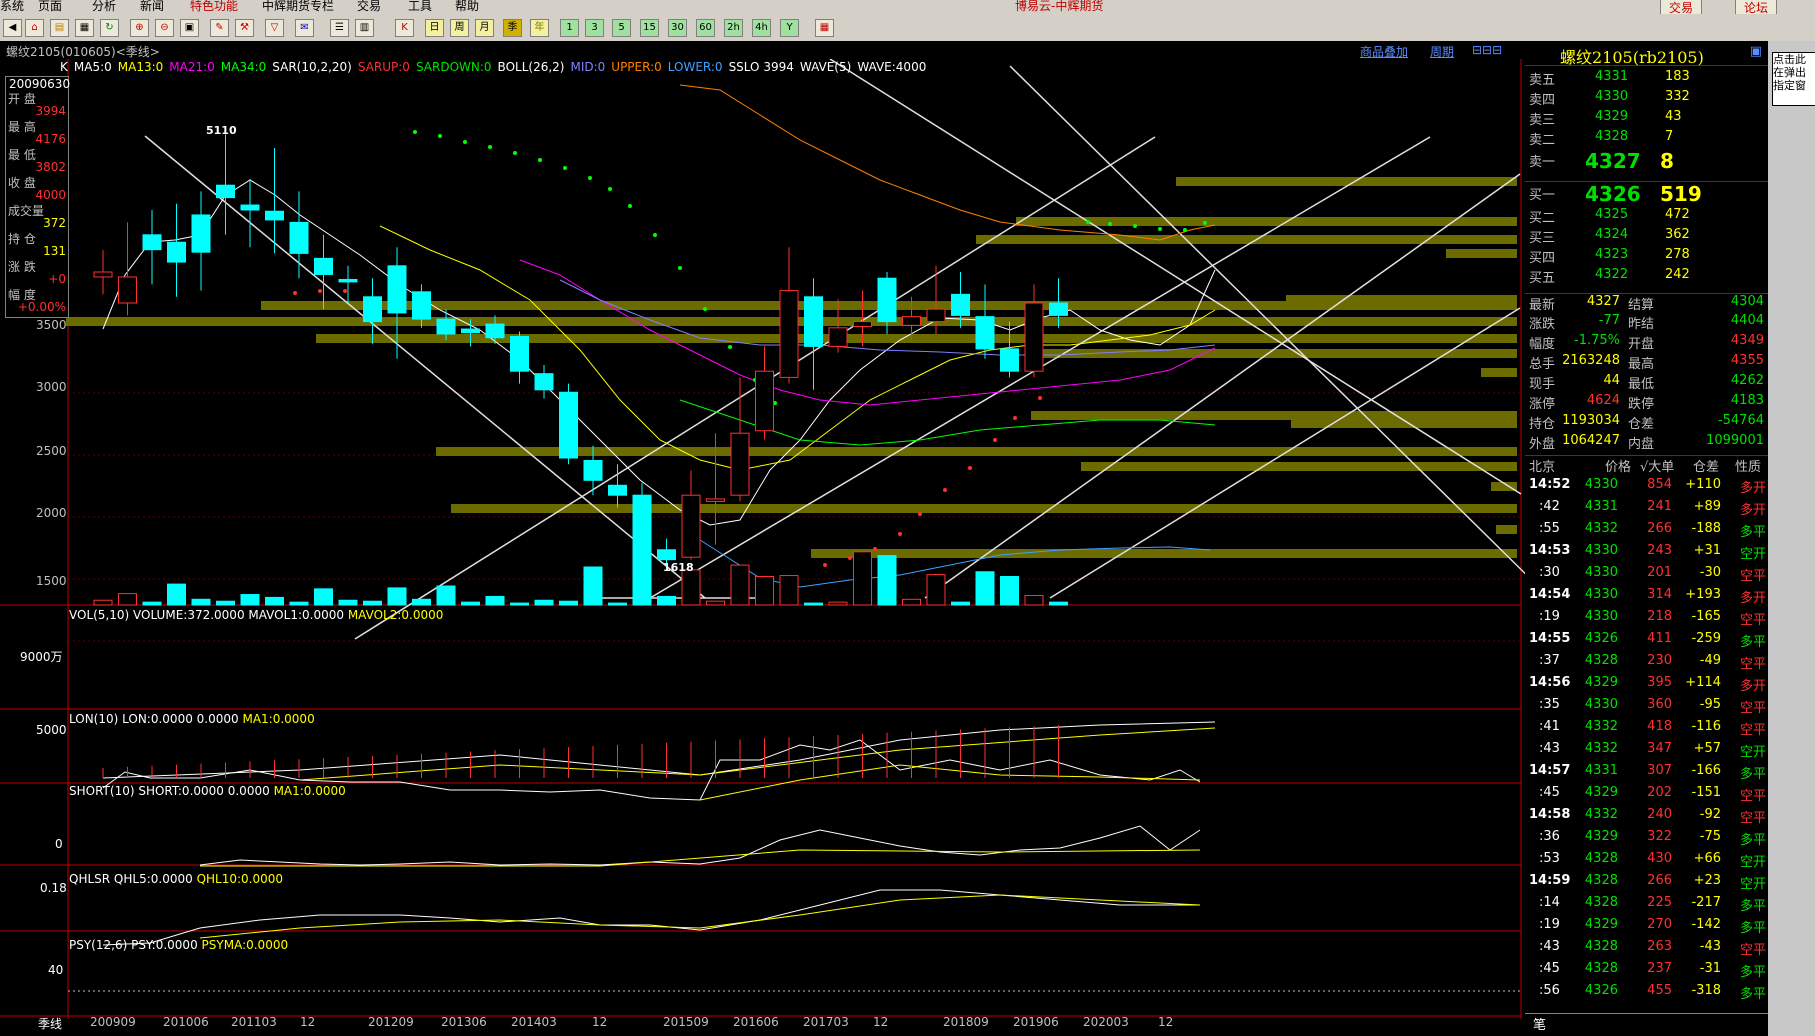 The width and height of the screenshot is (1815, 1036). I want to click on bid-row: 买二 4325 472, so click(1609, 216).